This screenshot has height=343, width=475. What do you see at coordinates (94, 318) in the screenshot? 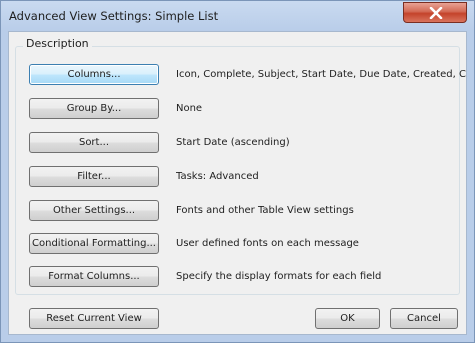
I see `reset-current-view-button: Reset Current View` at bounding box center [94, 318].